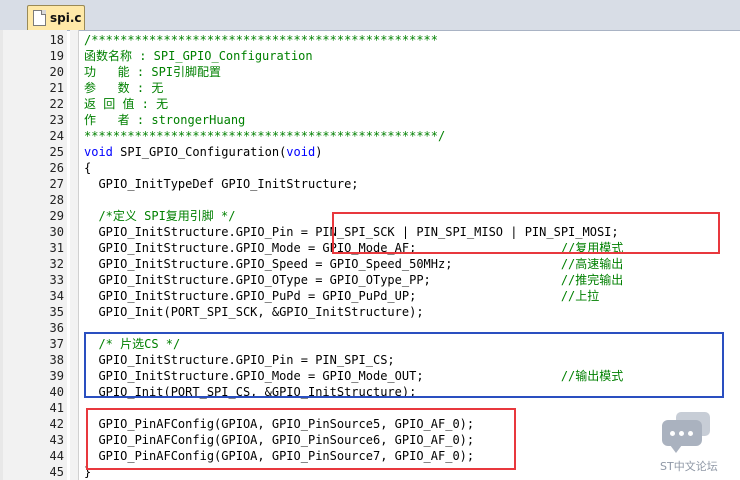 Image resolution: width=740 pixels, height=480 pixels. What do you see at coordinates (56, 296) in the screenshot?
I see `line-number: 34` at bounding box center [56, 296].